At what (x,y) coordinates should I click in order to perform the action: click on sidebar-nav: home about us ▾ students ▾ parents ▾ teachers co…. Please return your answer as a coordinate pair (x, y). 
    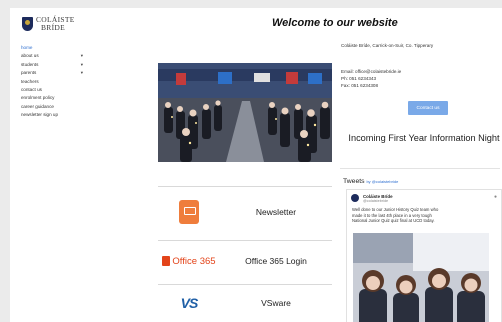
    Looking at the image, I should click on (52, 82).